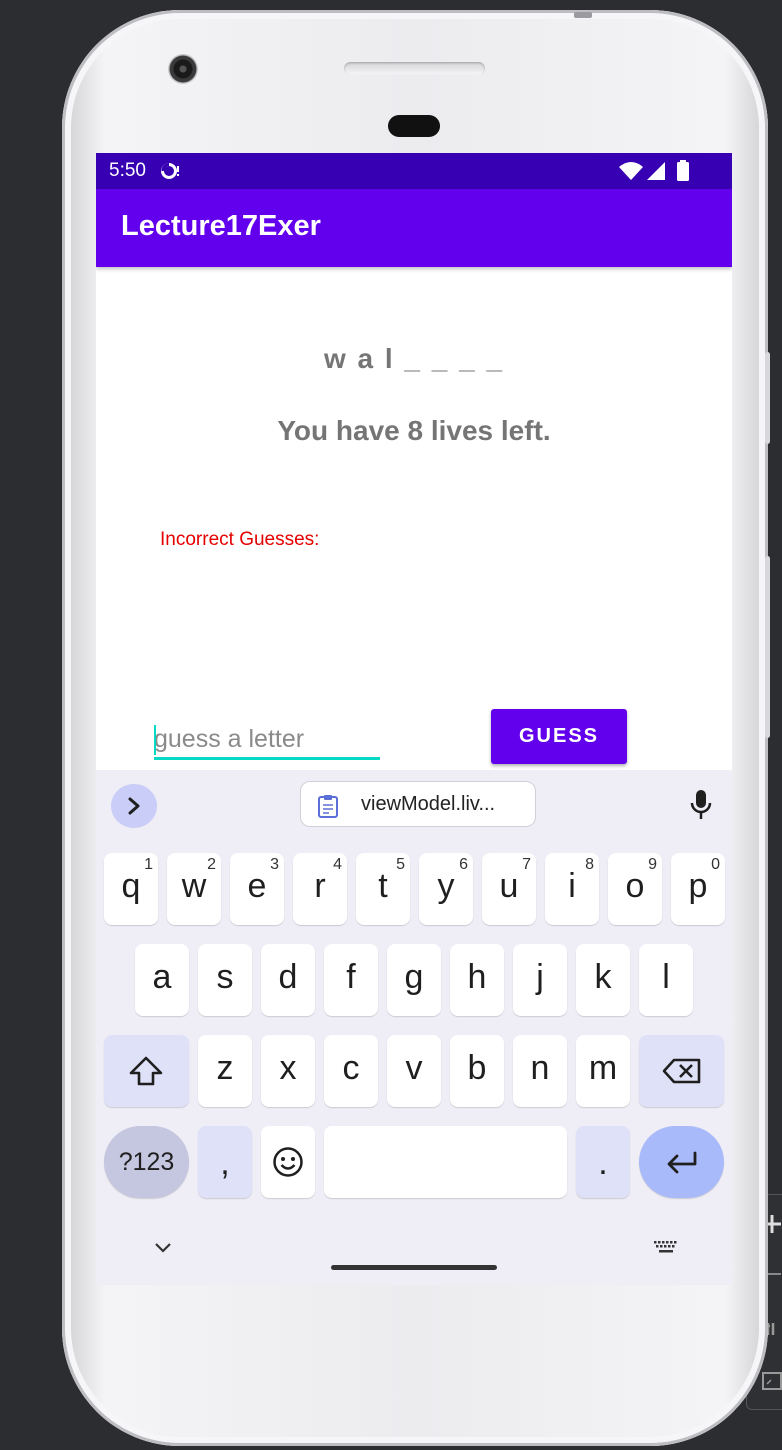 The width and height of the screenshot is (782, 1450). Describe the element at coordinates (583, 15) in the screenshot. I see `top-edge-notch` at that location.